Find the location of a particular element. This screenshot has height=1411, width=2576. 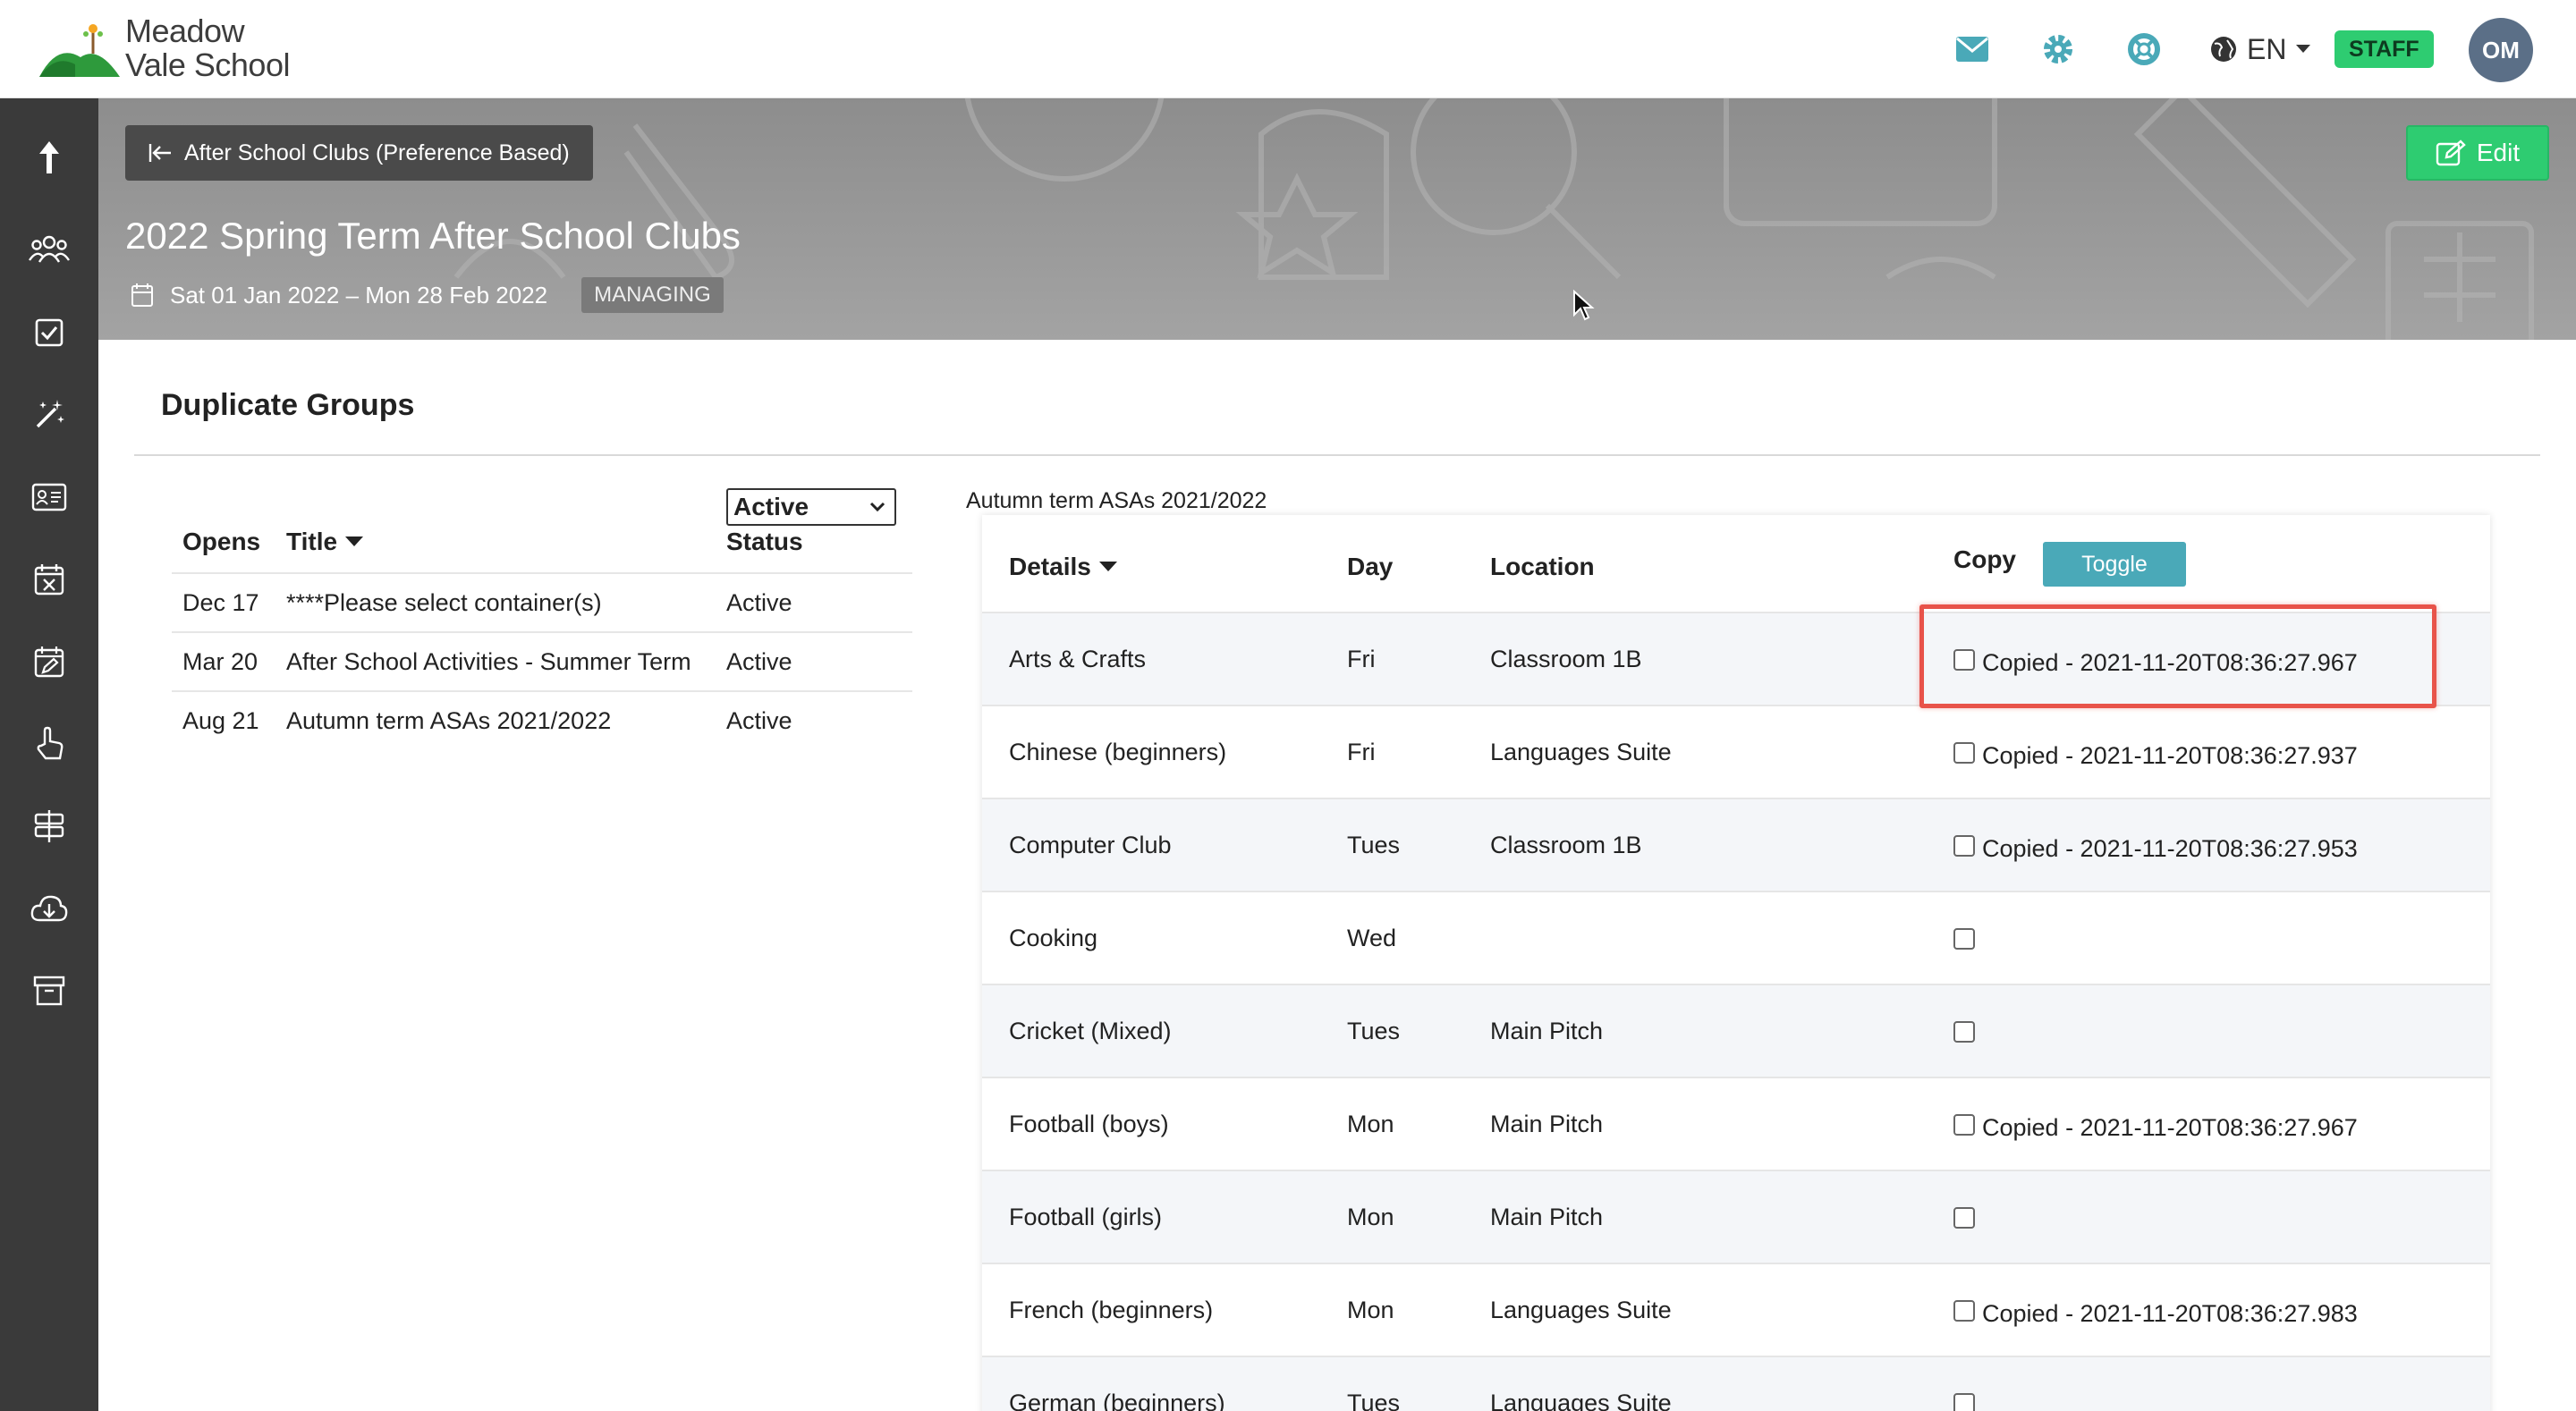

table-row: Cooking Wed is located at coordinates (1736, 938).